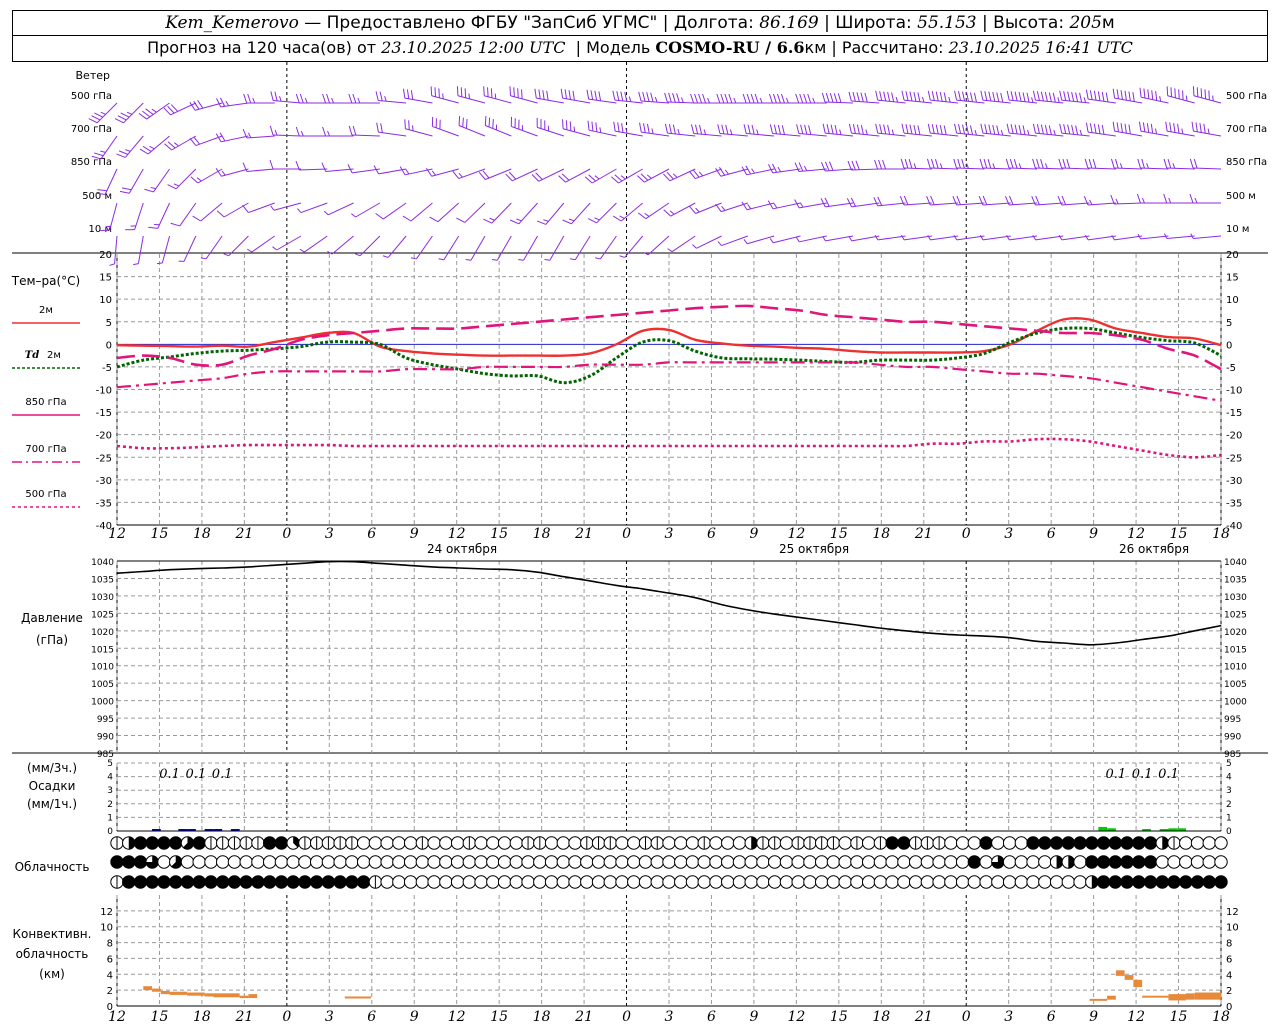 Image resolution: width=1280 pixels, height=1024 pixels. I want to click on x-tick-label: 18, so click(881, 534).